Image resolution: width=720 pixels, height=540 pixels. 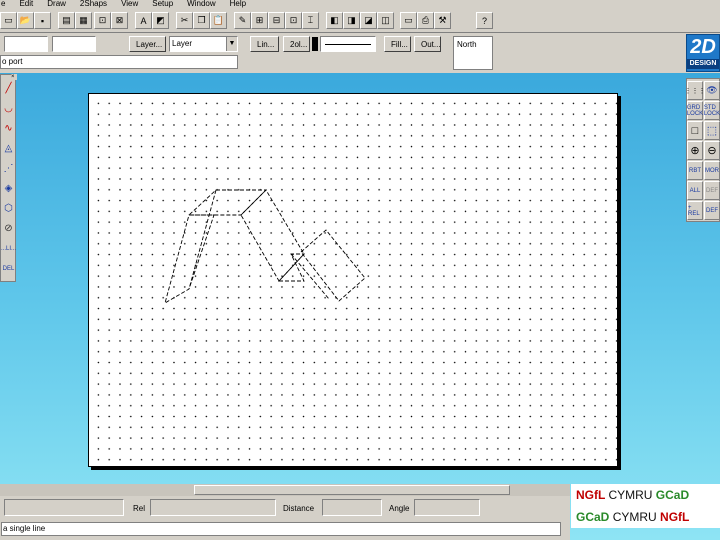 What do you see at coordinates (184, 20) in the screenshot?
I see `cut-icon: ✂` at bounding box center [184, 20].